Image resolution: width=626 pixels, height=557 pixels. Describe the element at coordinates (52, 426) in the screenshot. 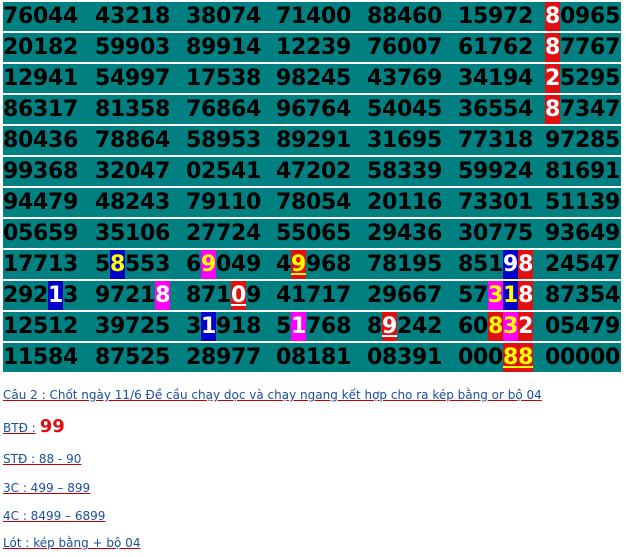

I see `btd-value: 99` at that location.